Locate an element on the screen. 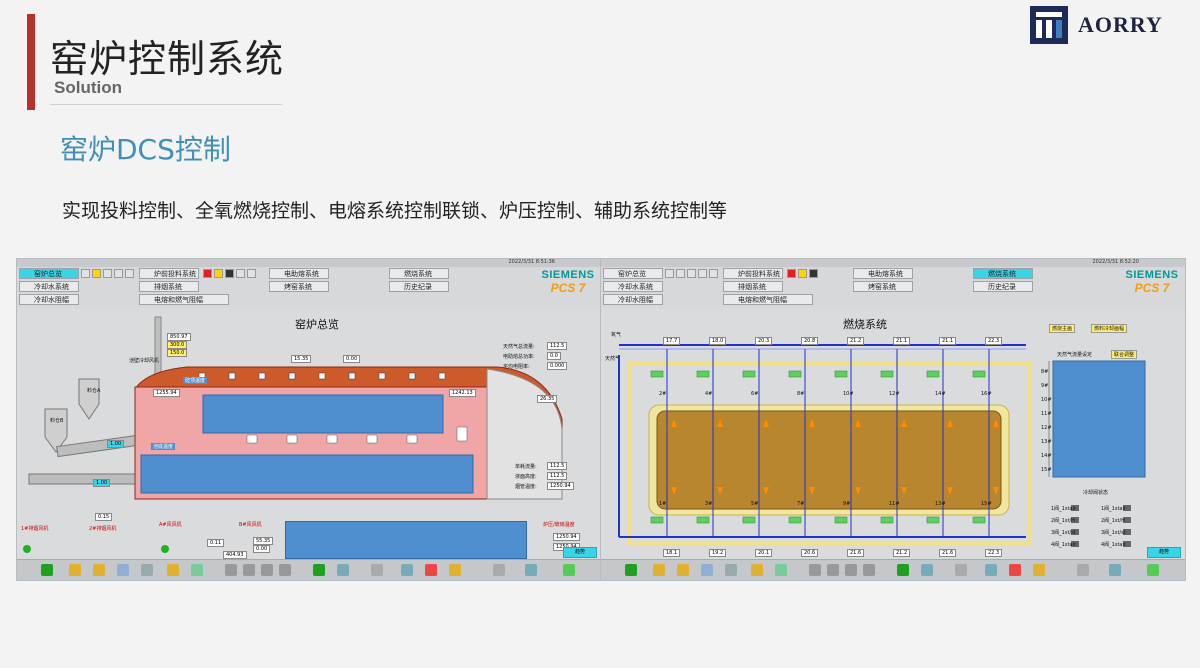 This screenshot has height=668, width=1200. burner-10: 10# is located at coordinates (848, 394).